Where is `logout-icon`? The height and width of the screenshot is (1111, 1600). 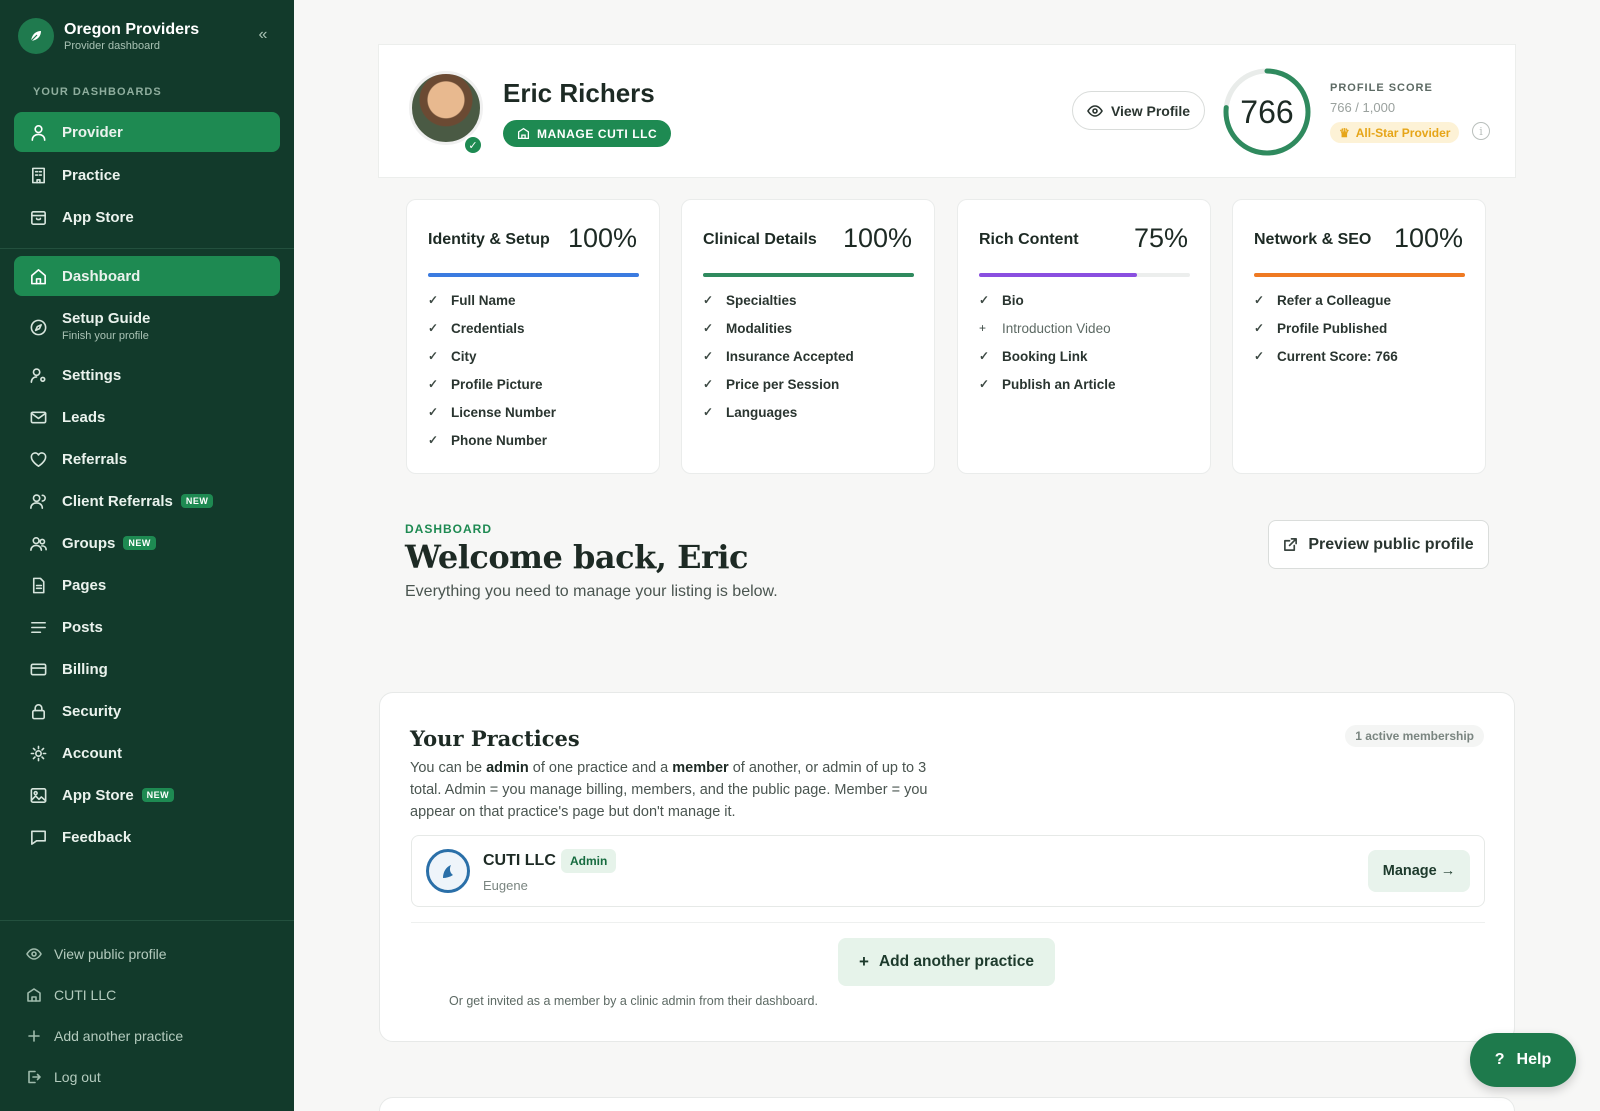 logout-icon is located at coordinates (34, 1077).